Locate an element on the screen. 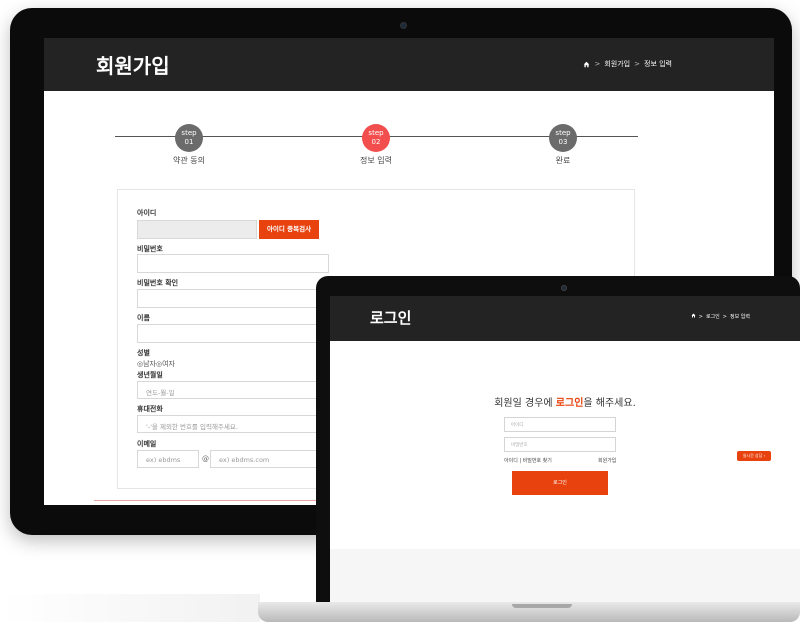  step-3: step 03 완료 is located at coordinates (563, 145).